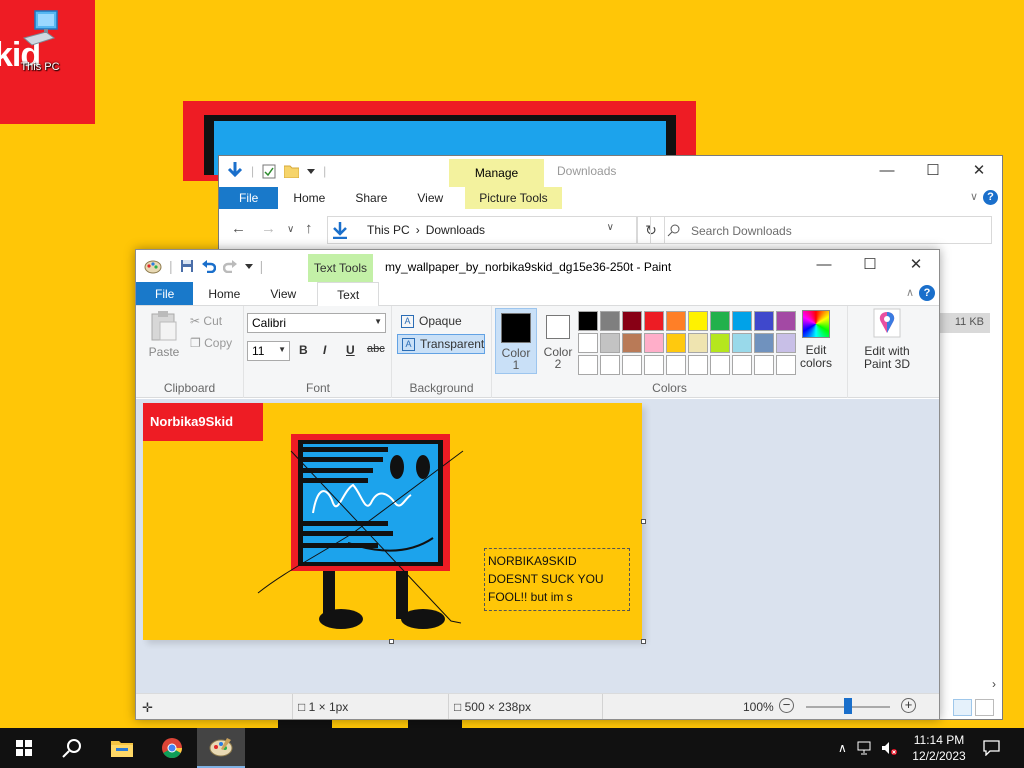 This screenshot has width=1024, height=768. What do you see at coordinates (376, 349) in the screenshot?
I see `strikethrough-button: abc` at bounding box center [376, 349].